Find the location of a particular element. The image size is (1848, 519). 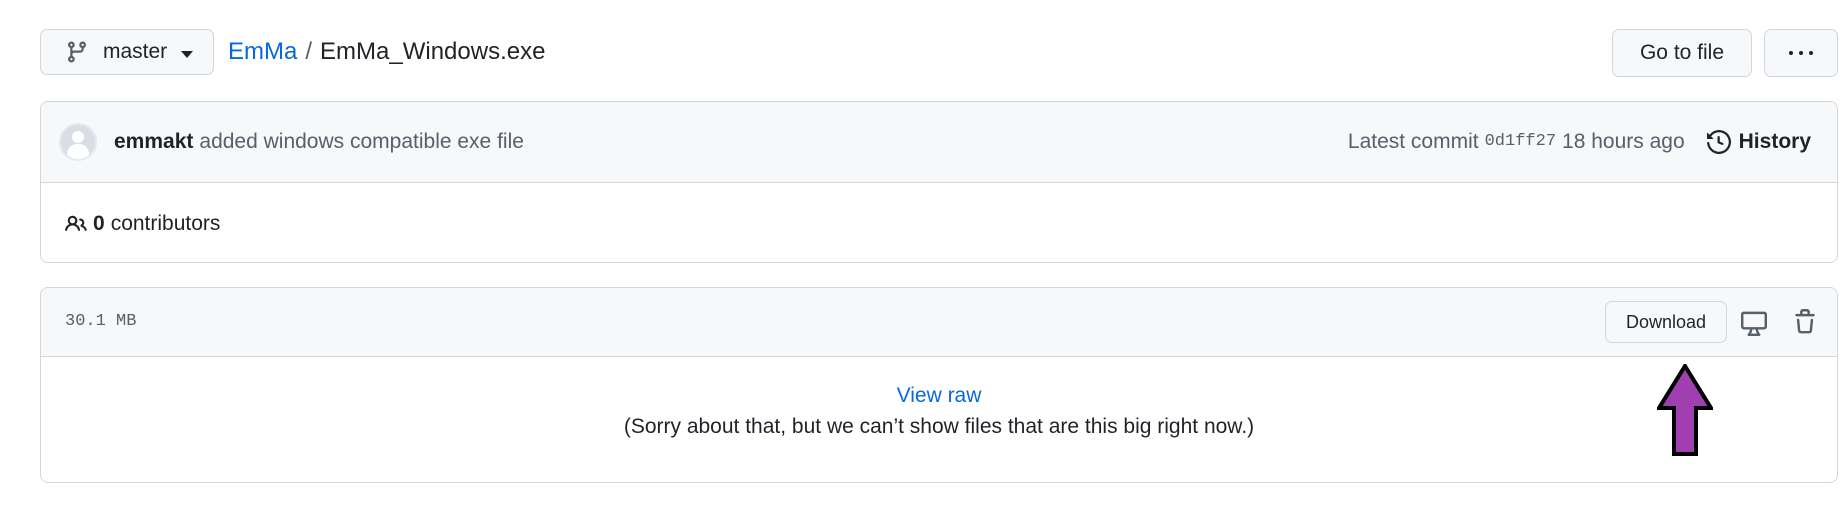

file-header-bar: master EmMa / EmMa_Windows.exe Go to file is located at coordinates (939, 53).